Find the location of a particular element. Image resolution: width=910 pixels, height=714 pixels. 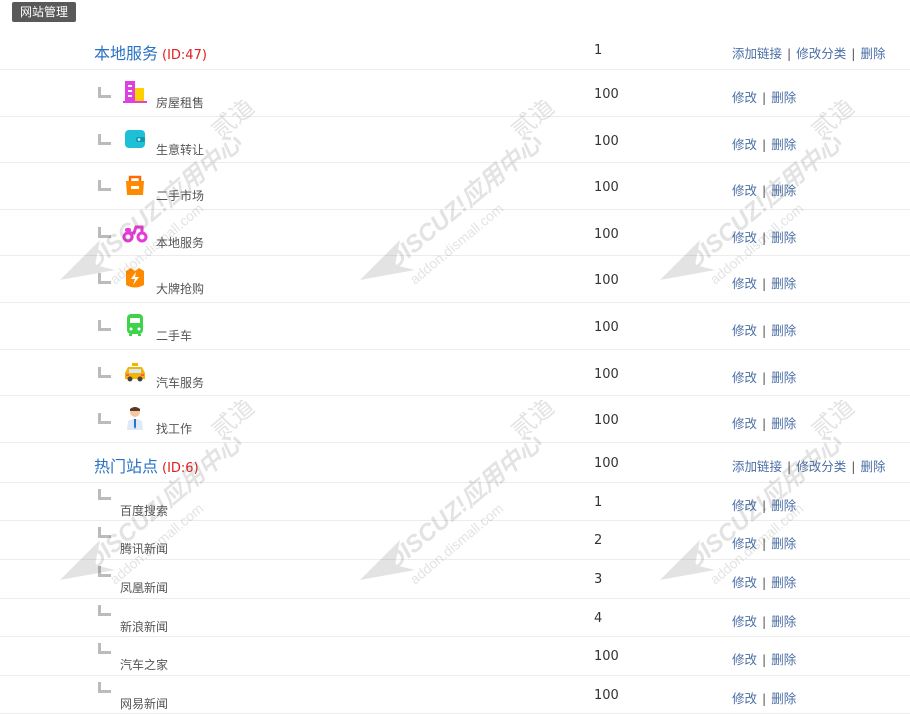

category-order: 100 is located at coordinates (606, 463).